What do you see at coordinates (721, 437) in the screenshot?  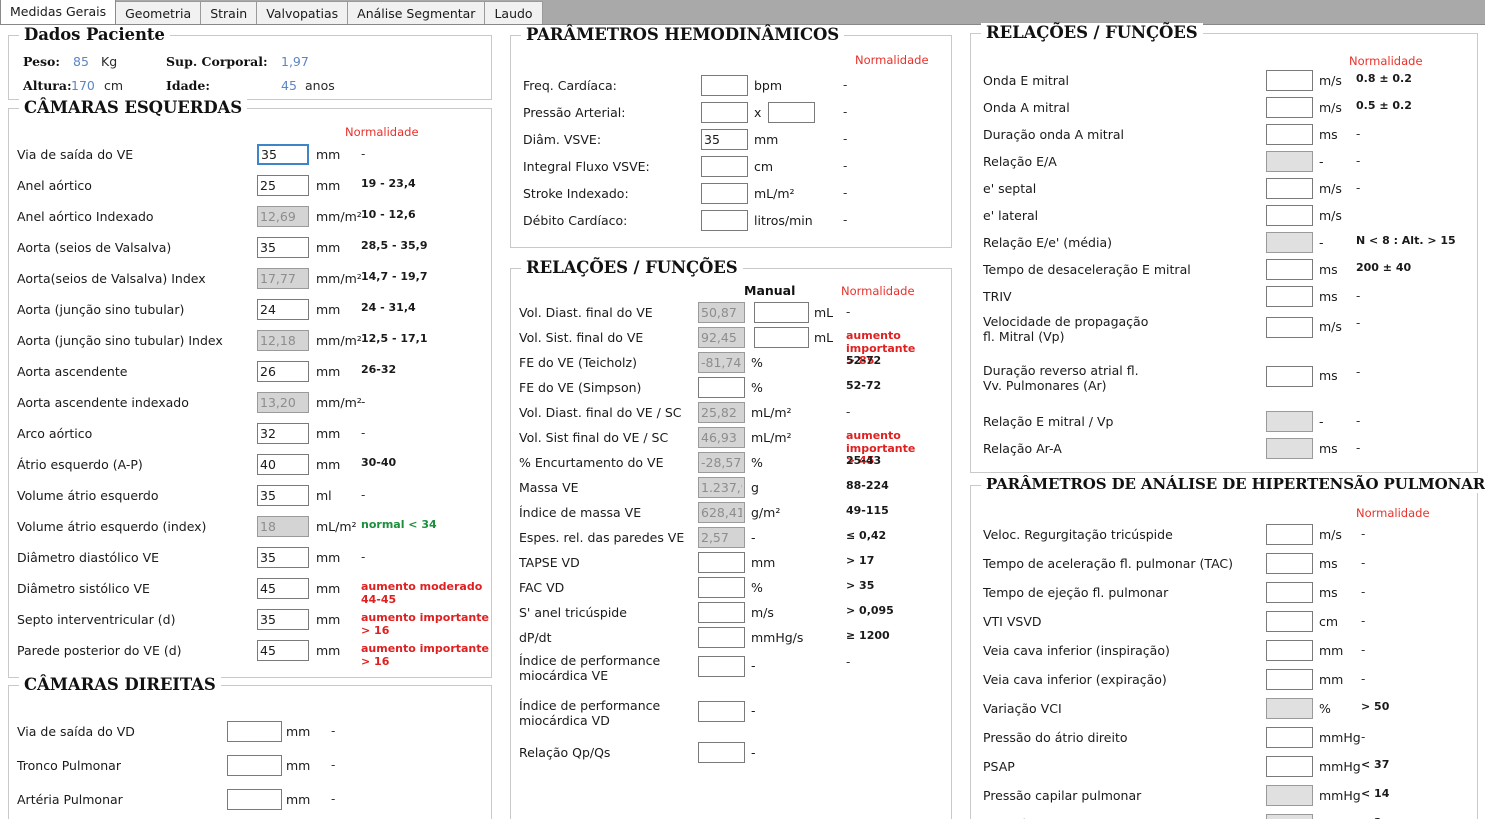 I see `input-vol-sist-final-do-ve-sc` at bounding box center [721, 437].